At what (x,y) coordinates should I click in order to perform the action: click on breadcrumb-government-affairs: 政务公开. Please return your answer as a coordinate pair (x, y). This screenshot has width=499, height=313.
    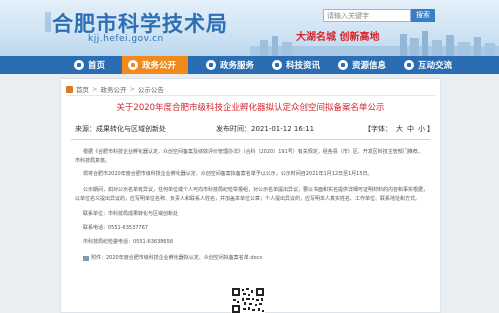
    Looking at the image, I should click on (113, 89).